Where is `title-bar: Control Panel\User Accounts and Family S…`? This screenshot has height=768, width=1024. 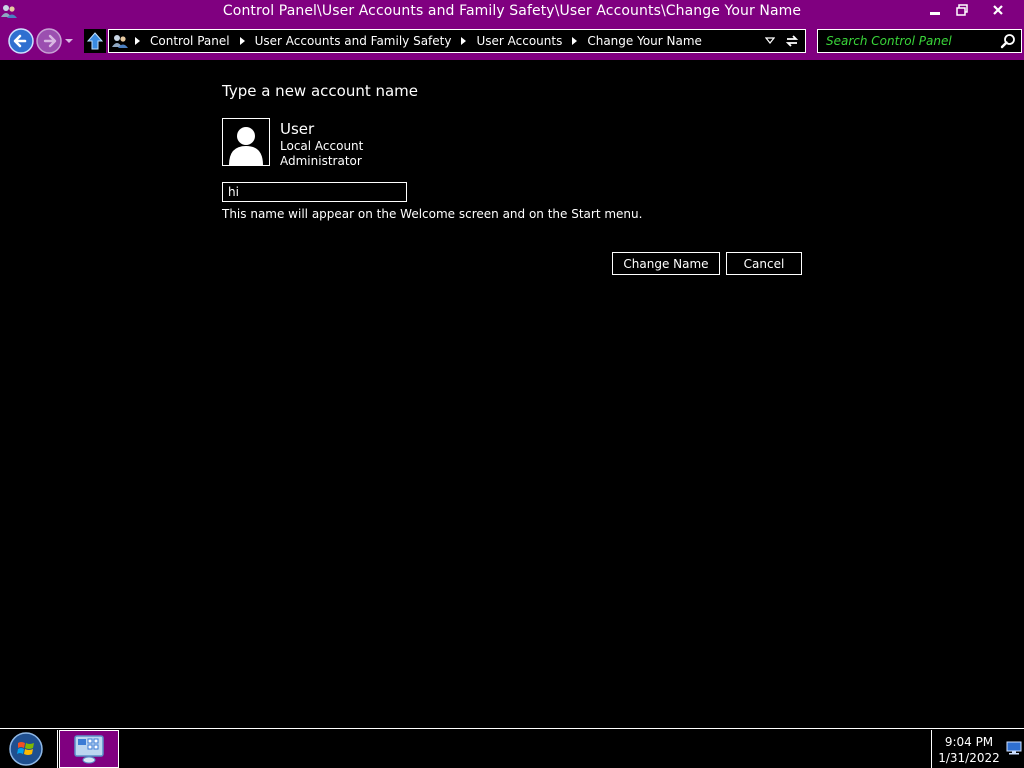
title-bar: Control Panel\User Accounts and Family S… is located at coordinates (512, 30).